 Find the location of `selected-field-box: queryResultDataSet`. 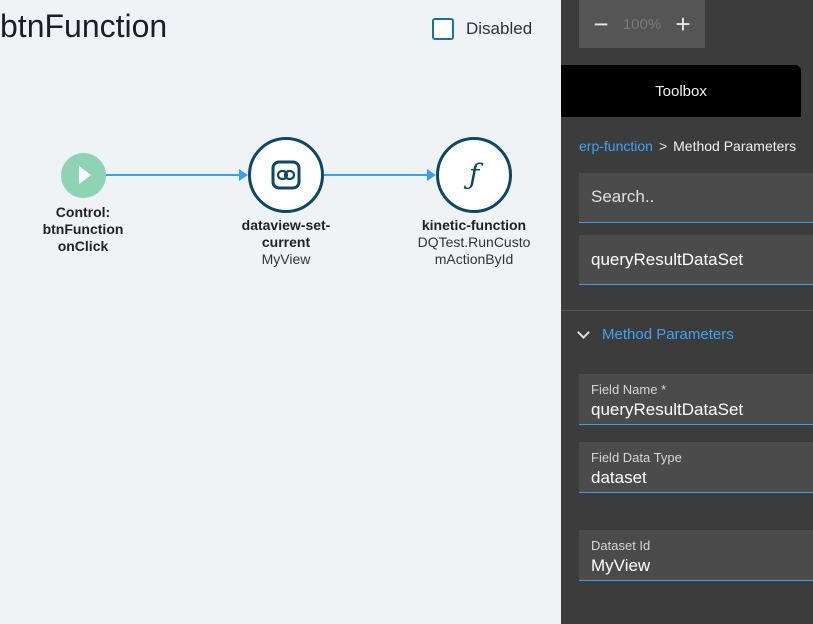

selected-field-box: queryResultDataSet is located at coordinates (696, 260).